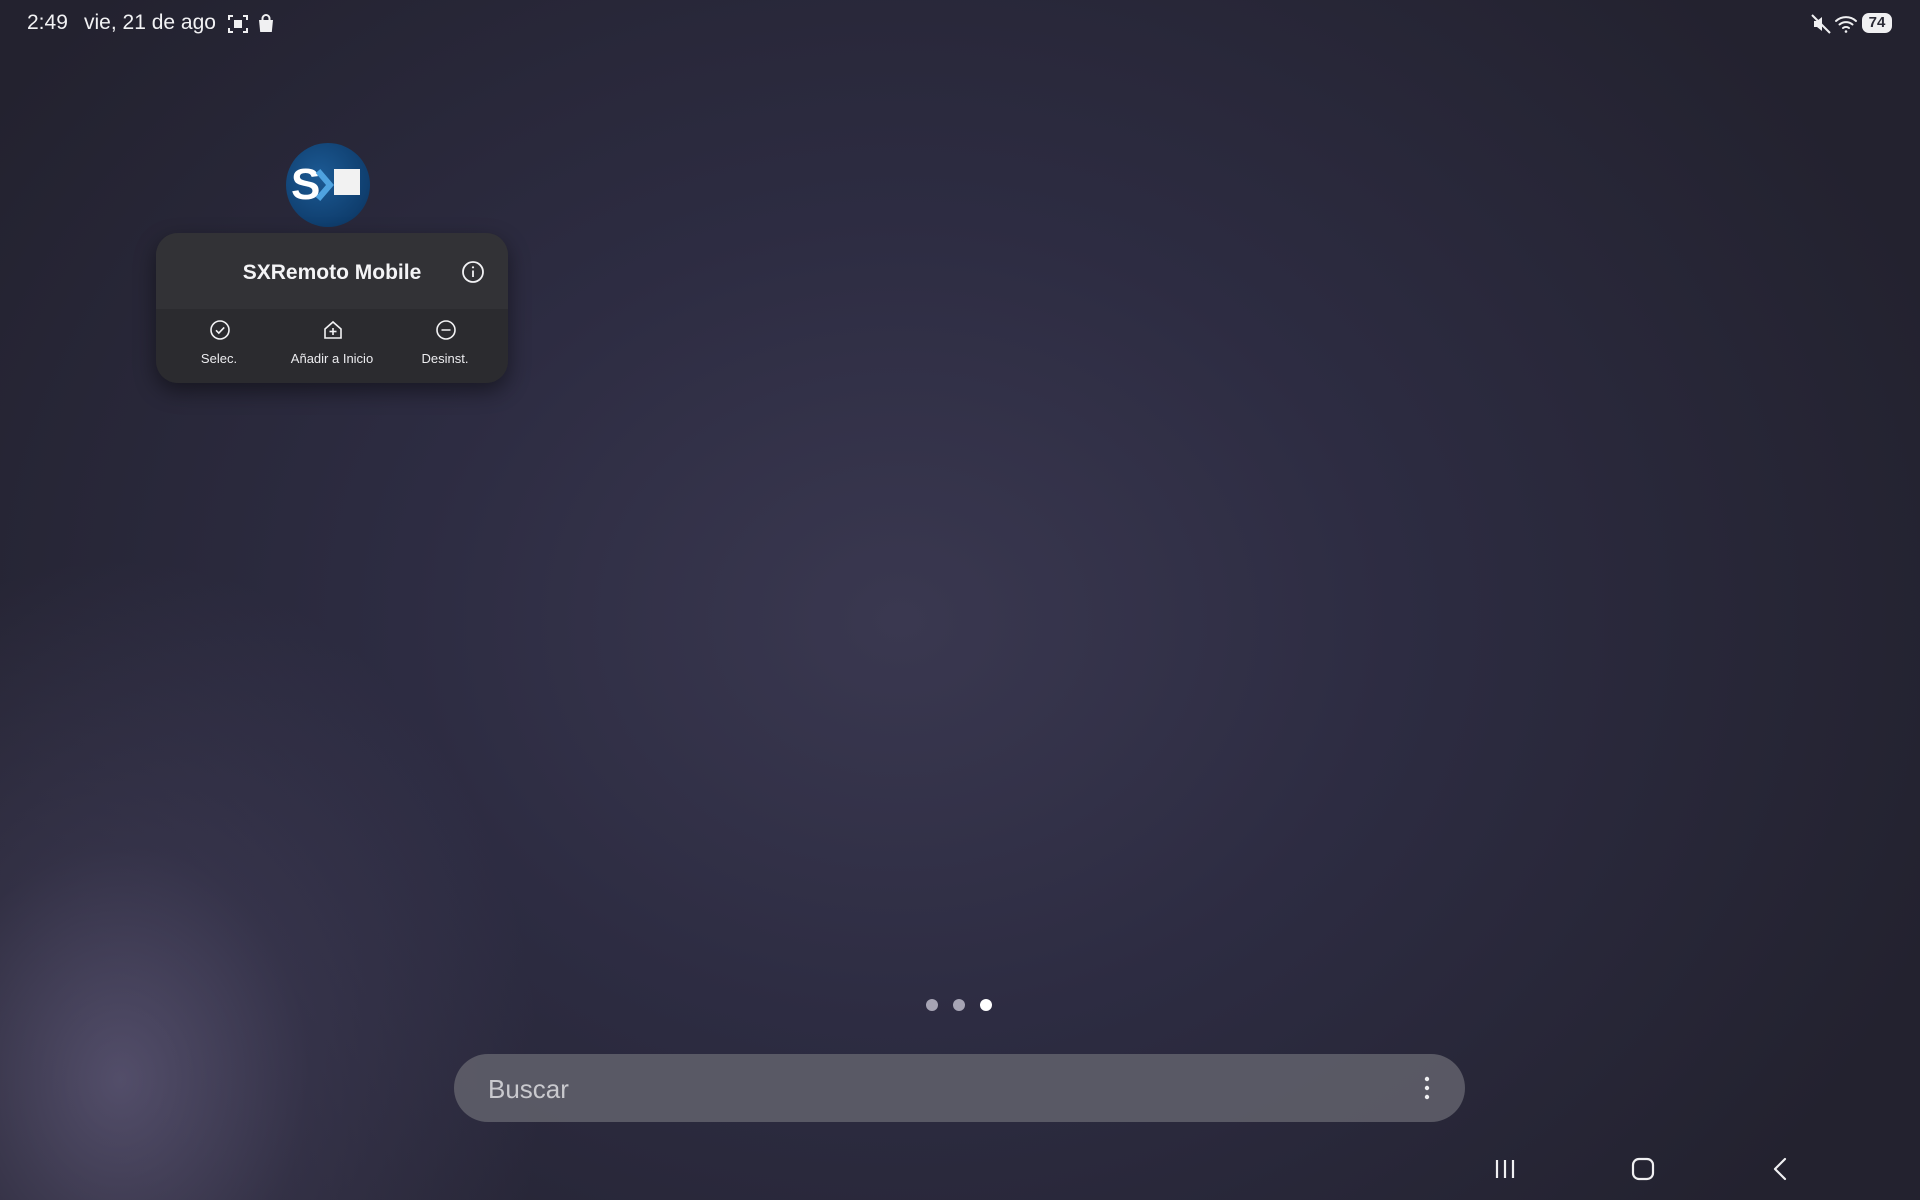 This screenshot has width=1920, height=1200. I want to click on select-label: Selec., so click(219, 358).